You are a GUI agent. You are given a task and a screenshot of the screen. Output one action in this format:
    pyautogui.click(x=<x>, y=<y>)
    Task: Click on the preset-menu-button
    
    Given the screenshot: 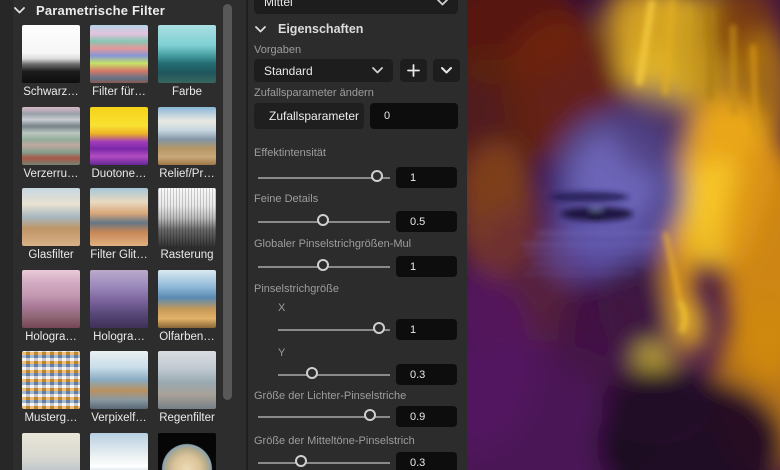 What is the action you would take?
    pyautogui.click(x=446, y=70)
    